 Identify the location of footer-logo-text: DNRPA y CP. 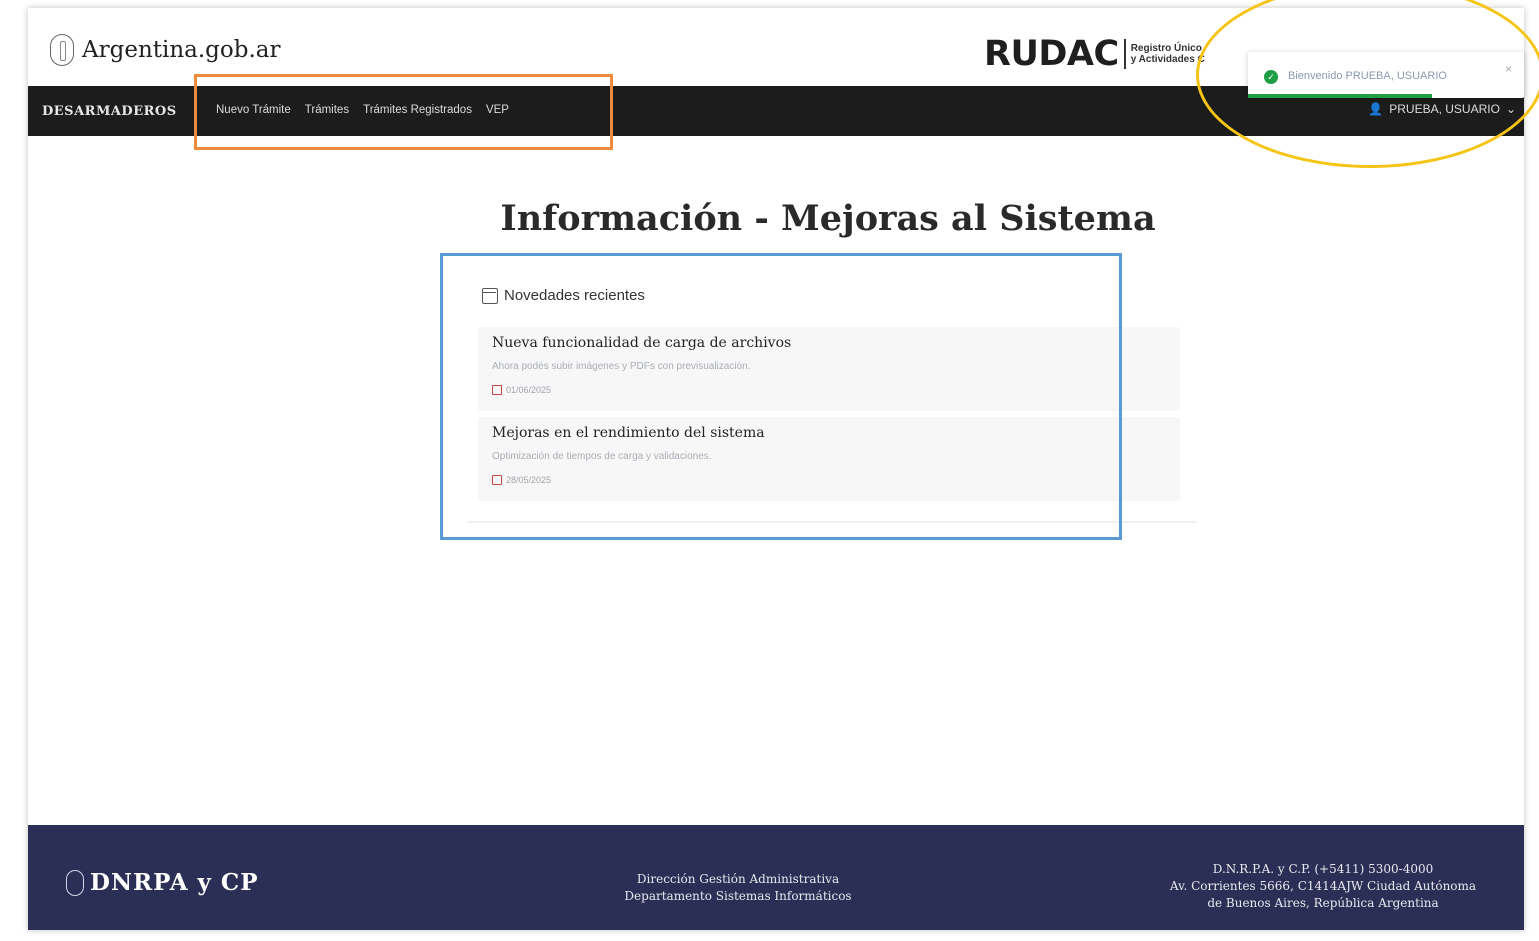
(174, 882).